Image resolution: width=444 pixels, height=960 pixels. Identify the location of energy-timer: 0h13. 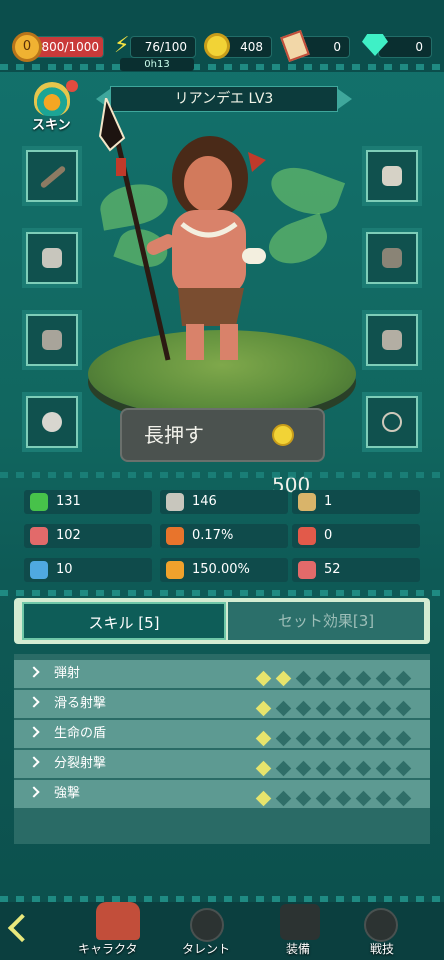
(157, 64).